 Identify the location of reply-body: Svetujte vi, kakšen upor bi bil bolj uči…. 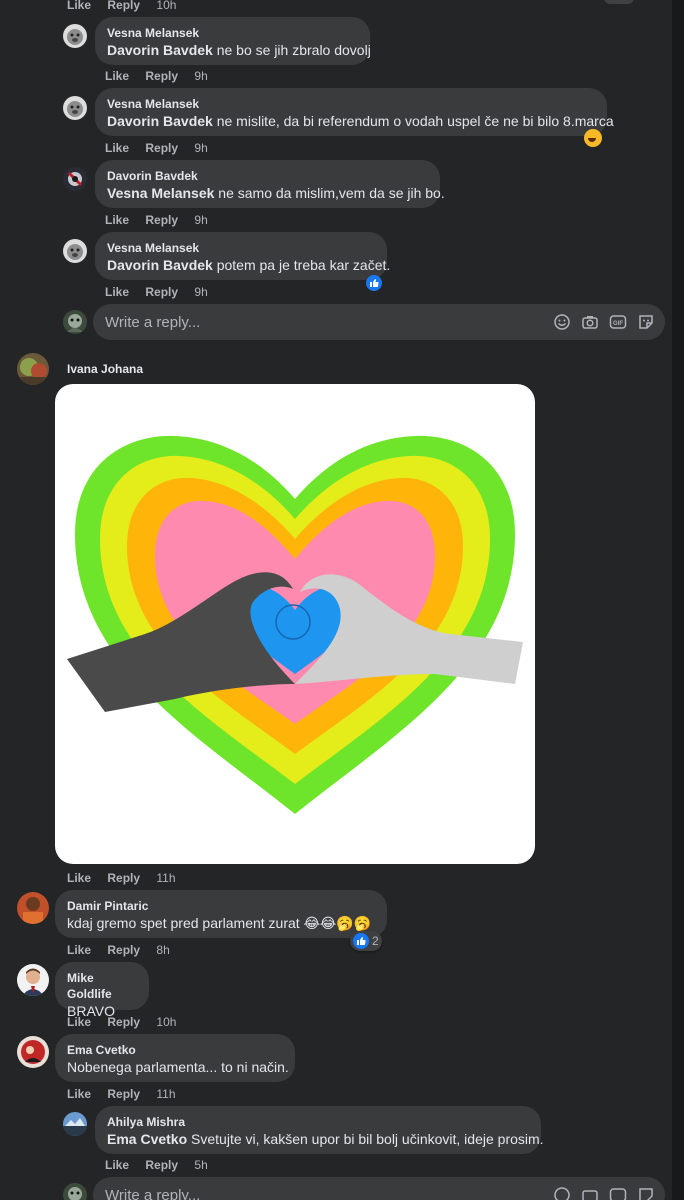
(365, 1139).